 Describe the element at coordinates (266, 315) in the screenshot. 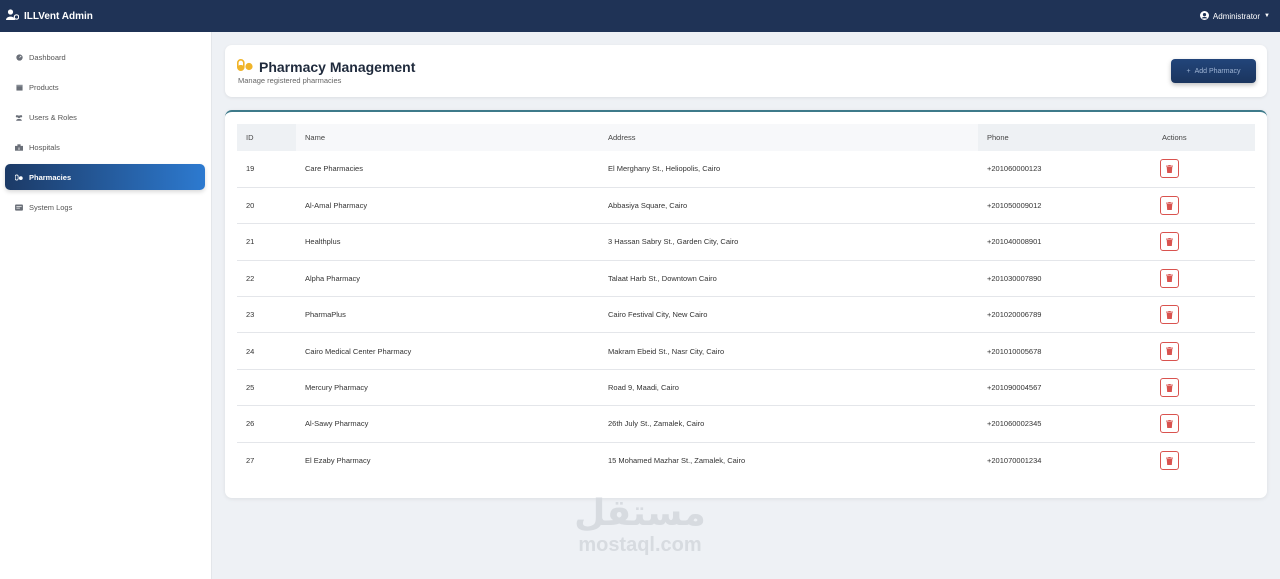

I see `cell-id: 23` at that location.